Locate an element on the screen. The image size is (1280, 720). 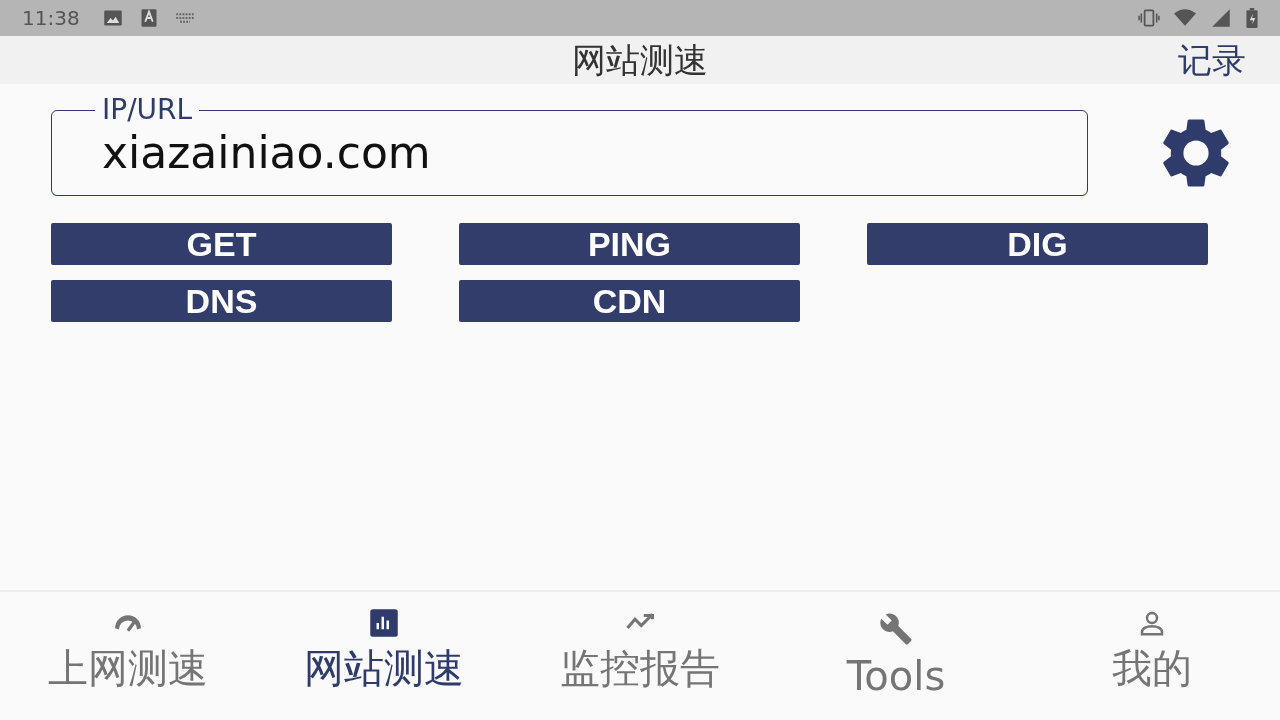
wrench-icon is located at coordinates (896, 629).